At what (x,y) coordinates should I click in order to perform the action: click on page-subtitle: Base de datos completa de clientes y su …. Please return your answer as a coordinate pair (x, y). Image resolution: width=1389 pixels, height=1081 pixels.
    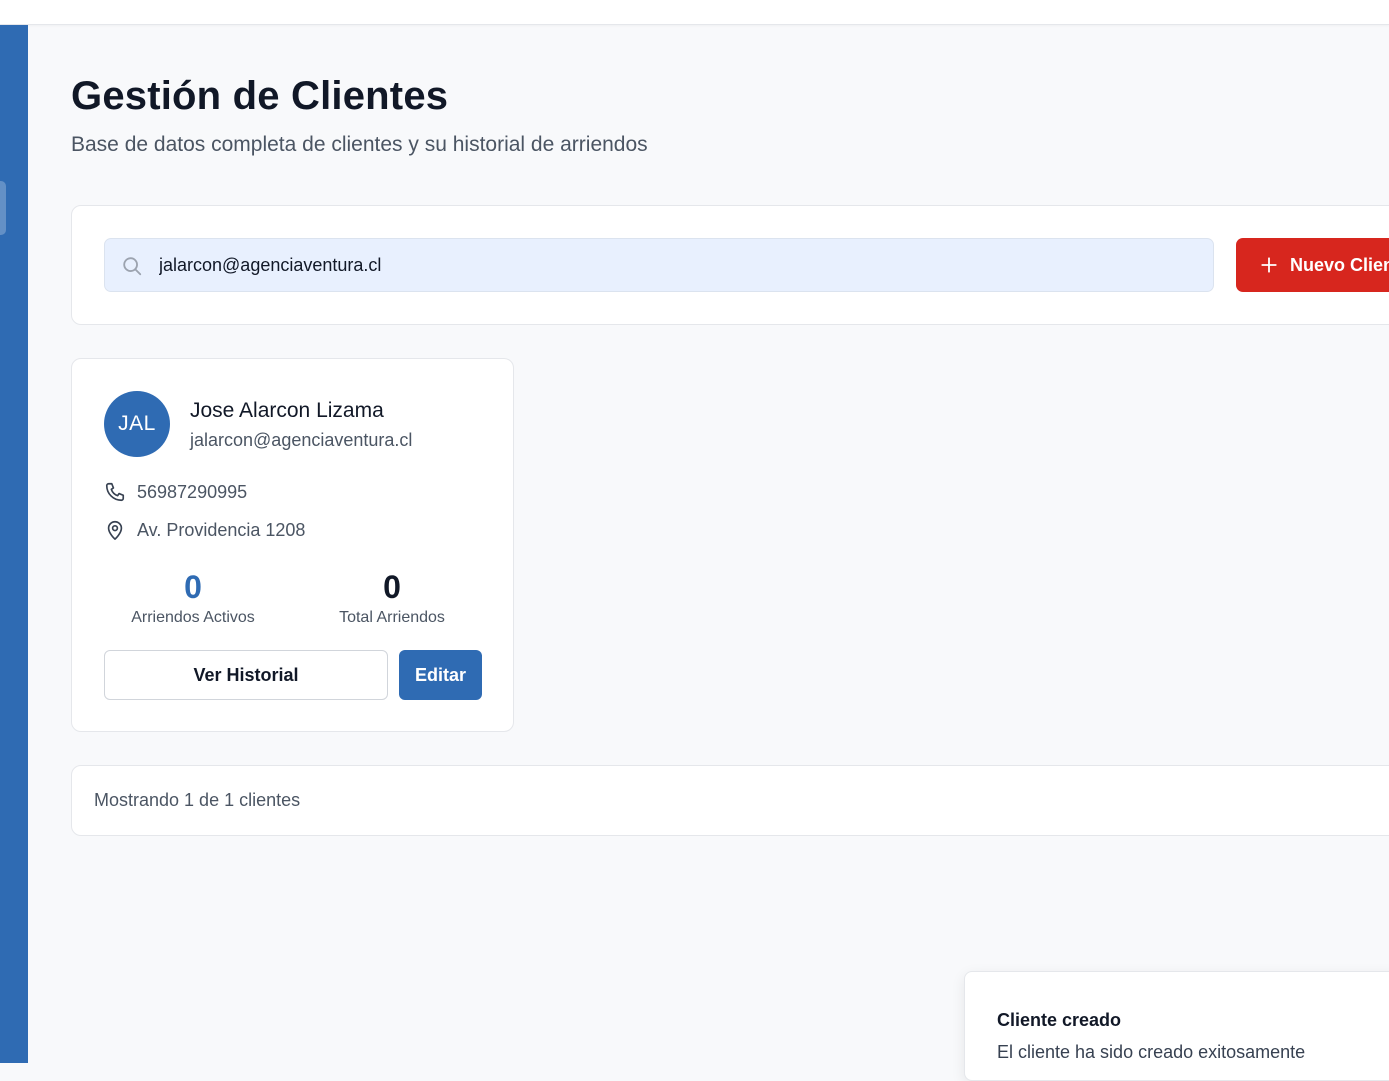
    Looking at the image, I should click on (359, 144).